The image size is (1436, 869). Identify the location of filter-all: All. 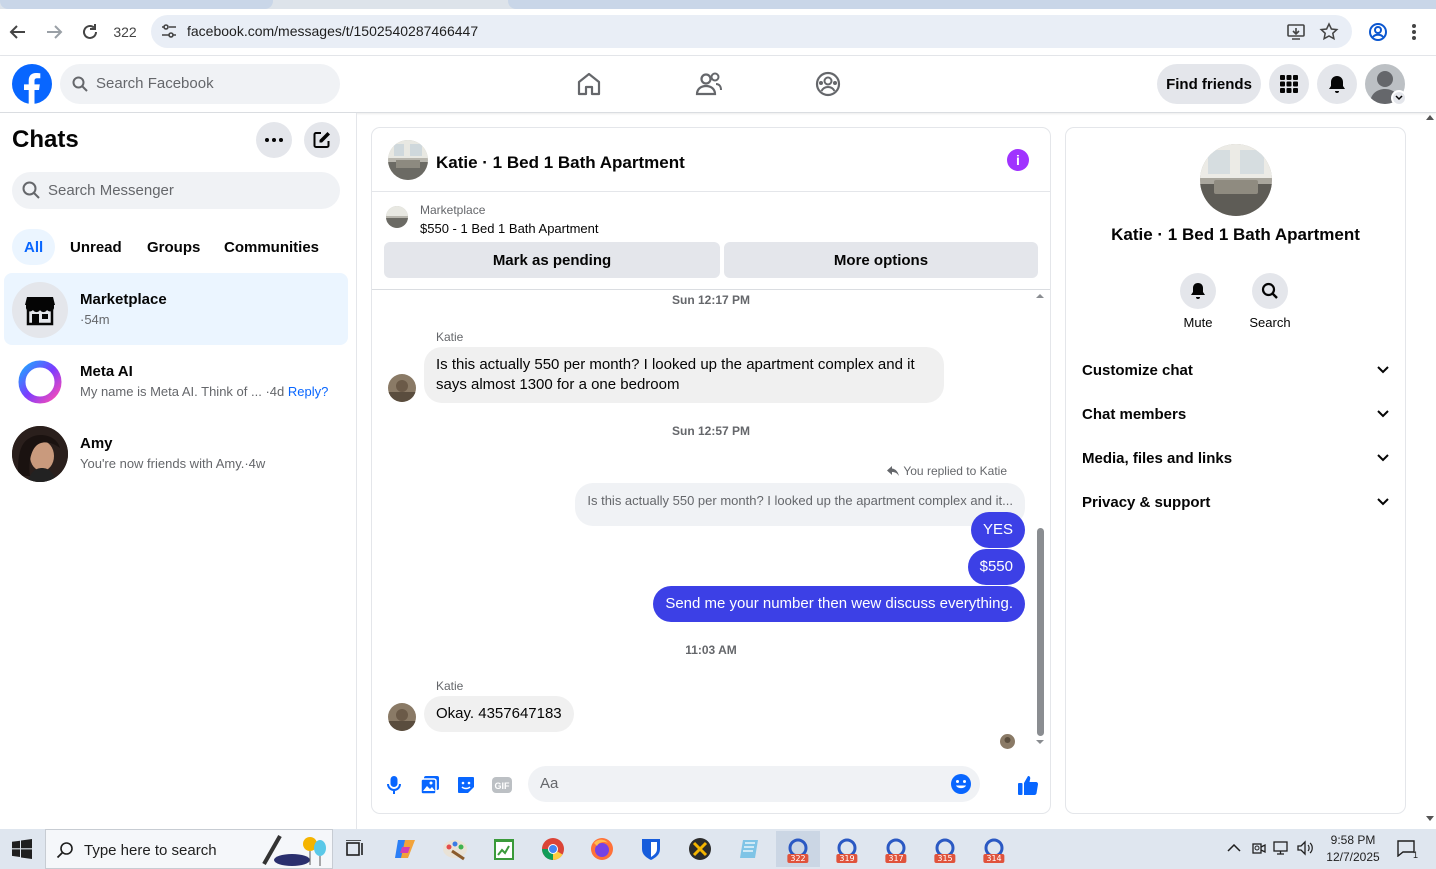
(34, 247).